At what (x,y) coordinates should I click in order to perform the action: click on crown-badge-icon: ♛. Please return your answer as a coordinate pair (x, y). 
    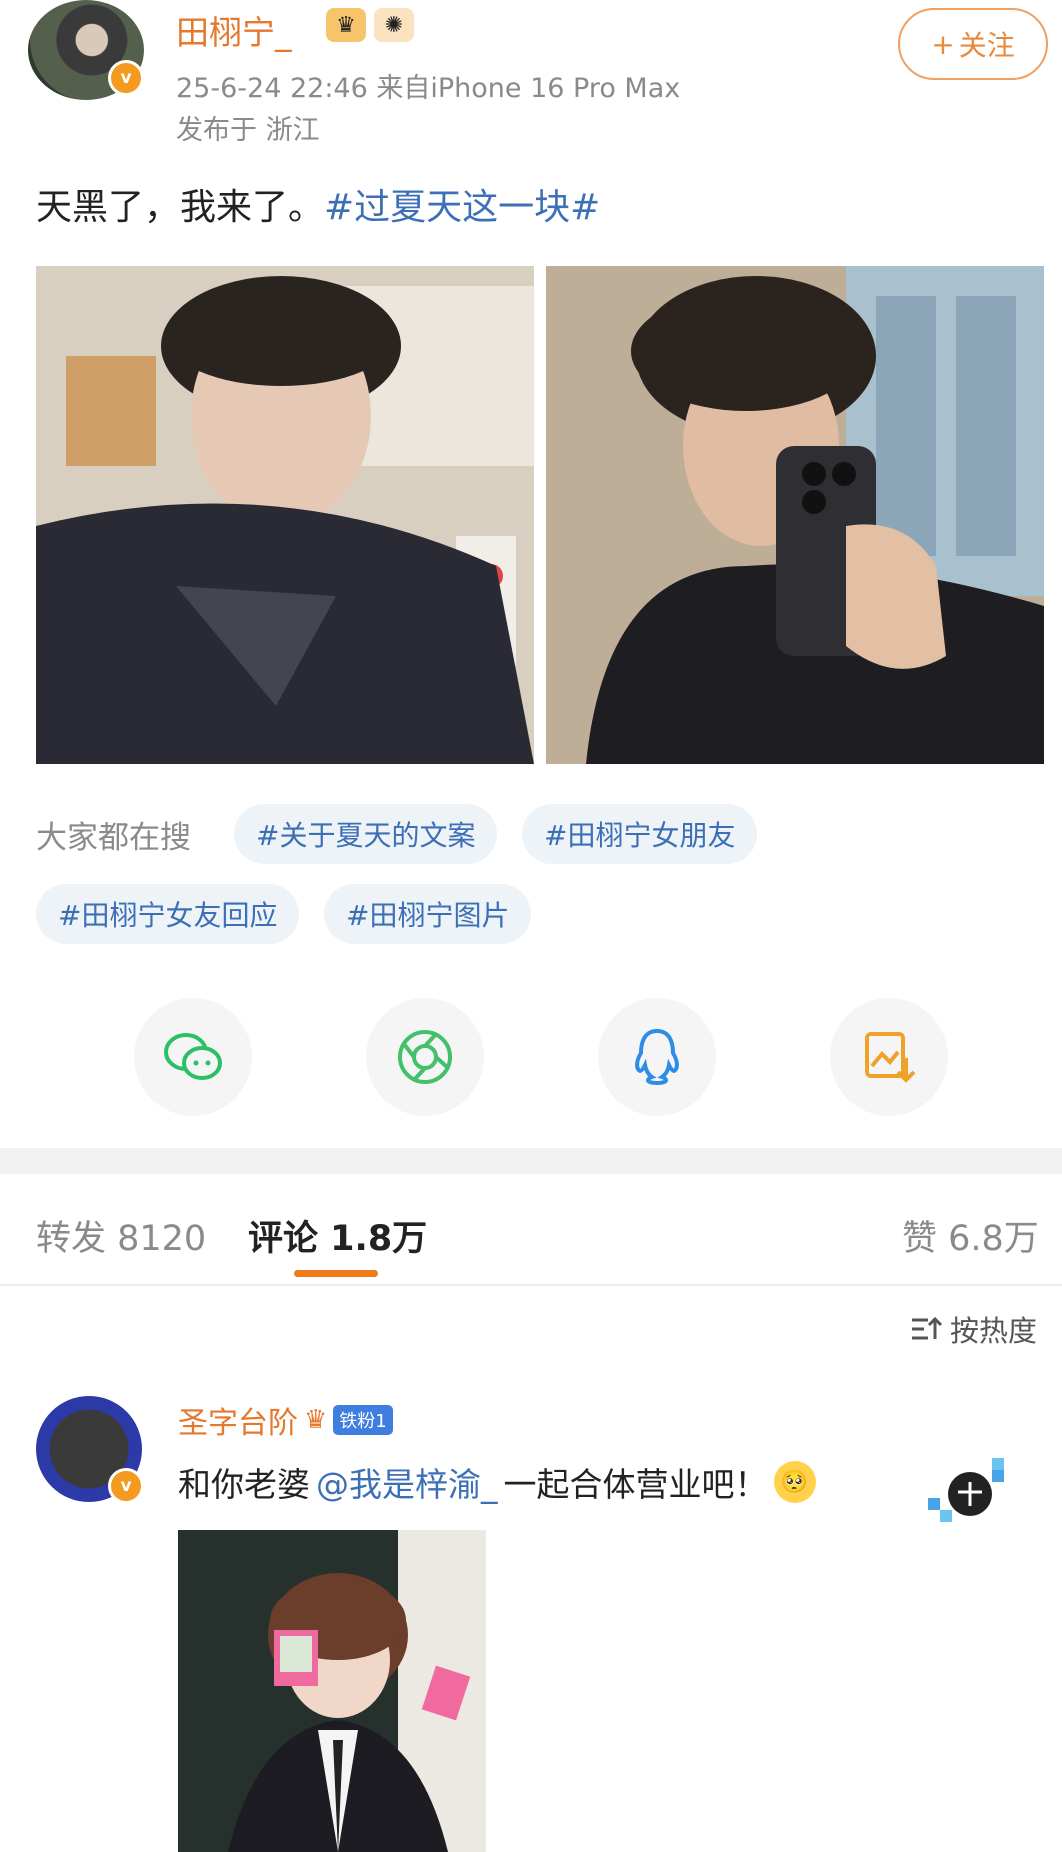
    Looking at the image, I should click on (346, 25).